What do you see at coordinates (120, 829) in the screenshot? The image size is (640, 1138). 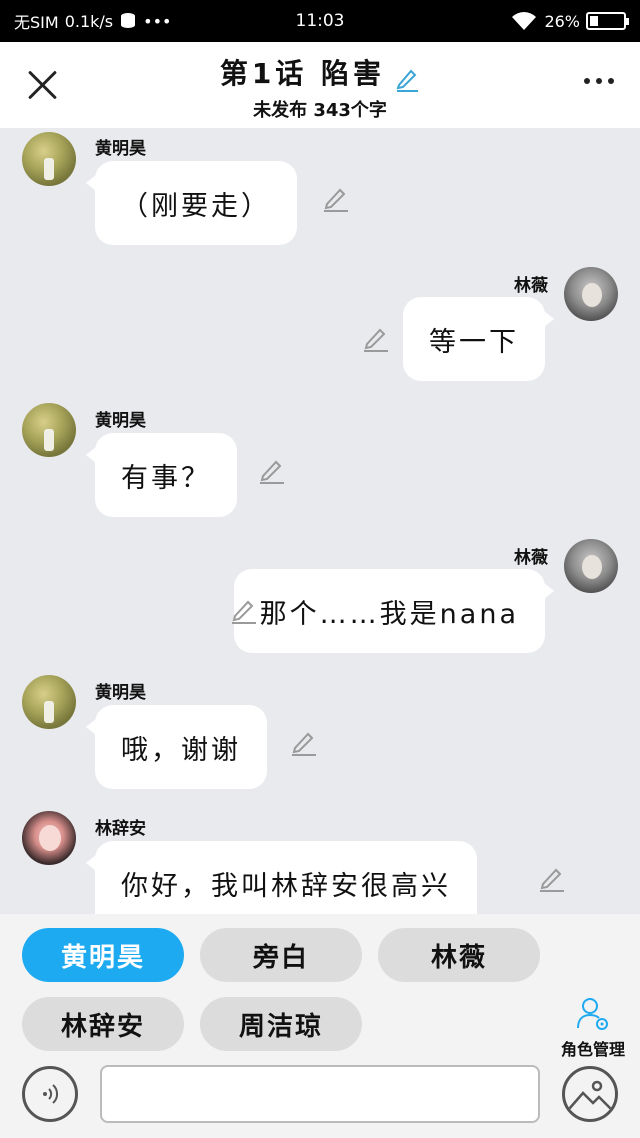 I see `speaker-name: 林辞安` at bounding box center [120, 829].